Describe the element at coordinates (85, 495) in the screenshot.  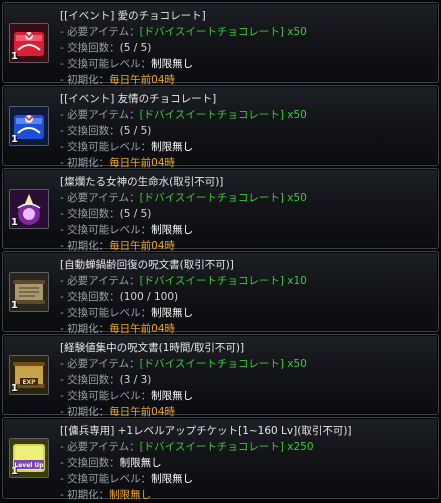
I see `reset-label: - 初期化：` at that location.